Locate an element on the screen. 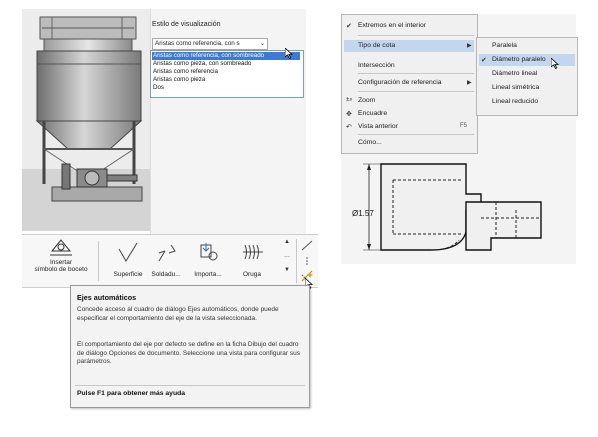 This screenshot has height=437, width=598. surface-symbol-icon is located at coordinates (128, 252).